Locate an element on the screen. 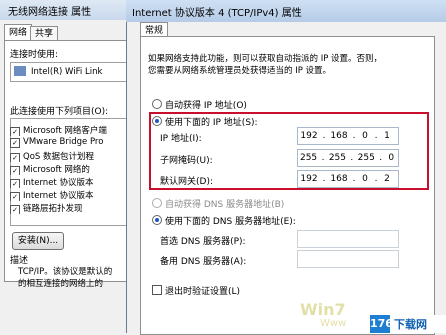 The image size is (446, 335). alternate-dns-label: 备用 DNS 服务器(A): is located at coordinates (203, 262).